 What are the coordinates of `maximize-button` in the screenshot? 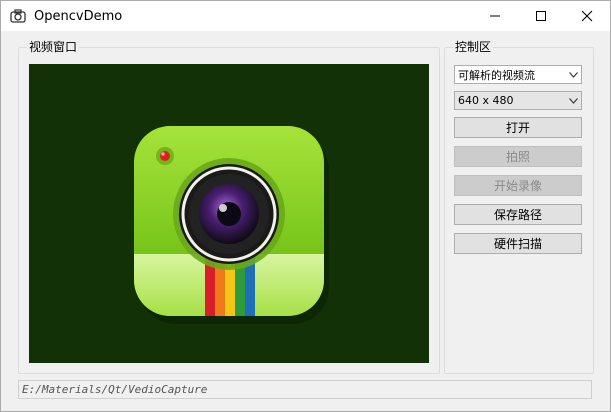 It's located at (541, 16).